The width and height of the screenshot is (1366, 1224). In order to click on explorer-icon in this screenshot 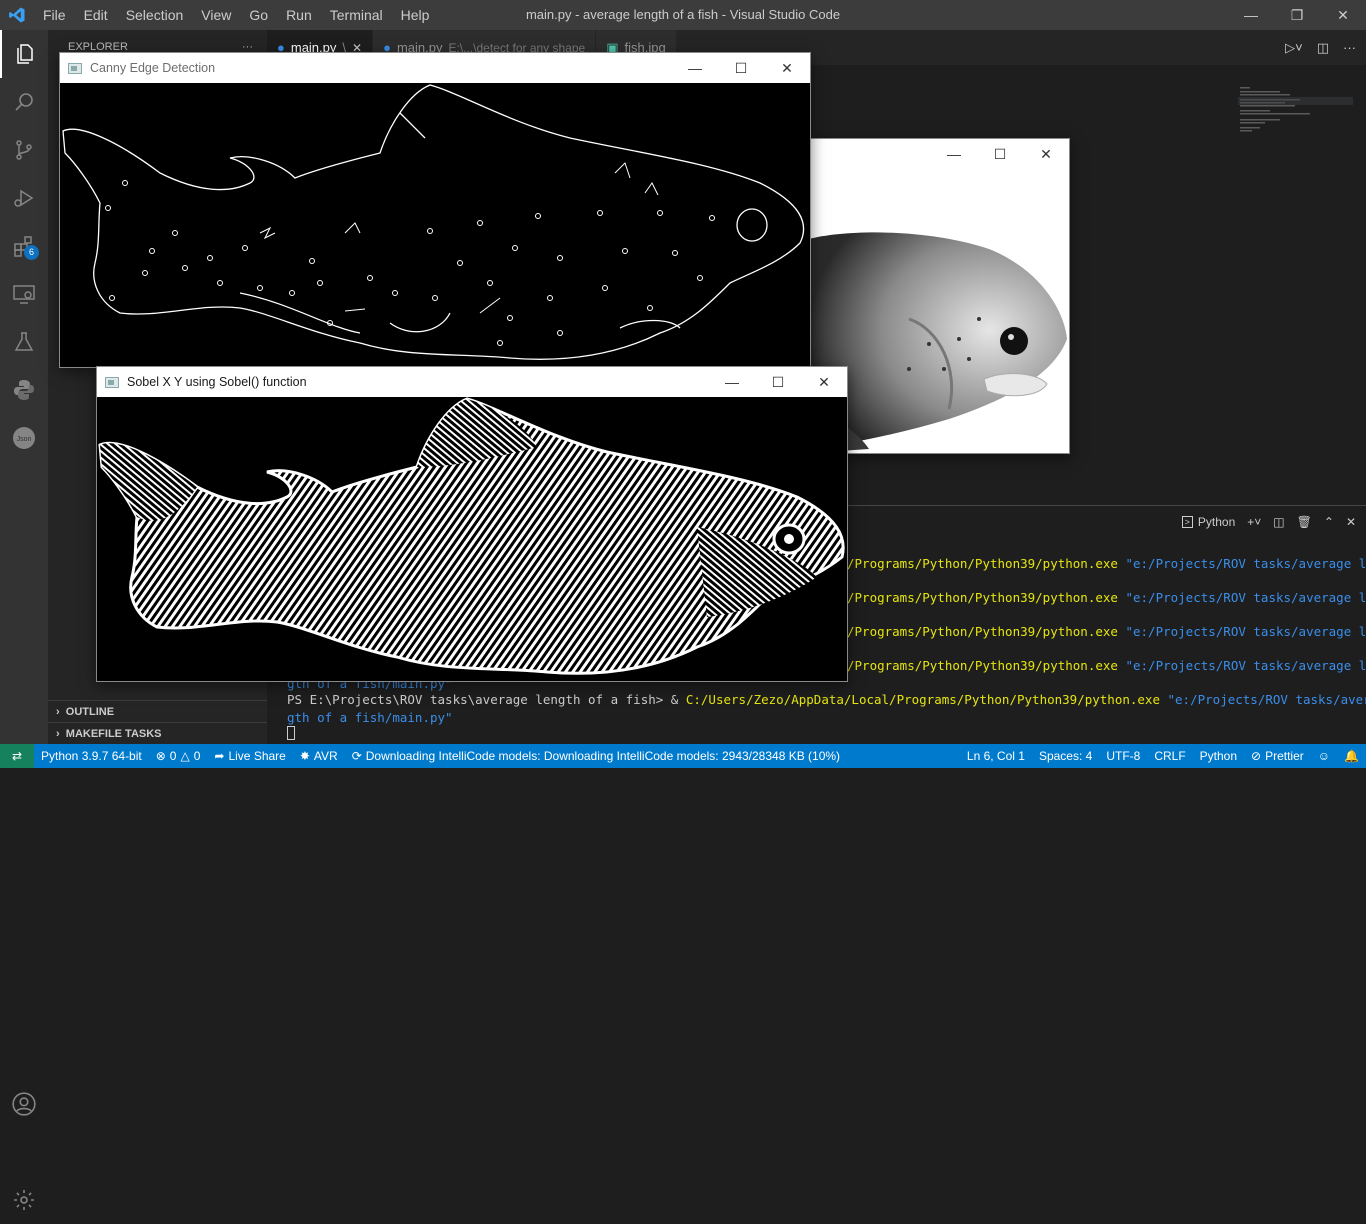, I will do `click(24, 54)`.